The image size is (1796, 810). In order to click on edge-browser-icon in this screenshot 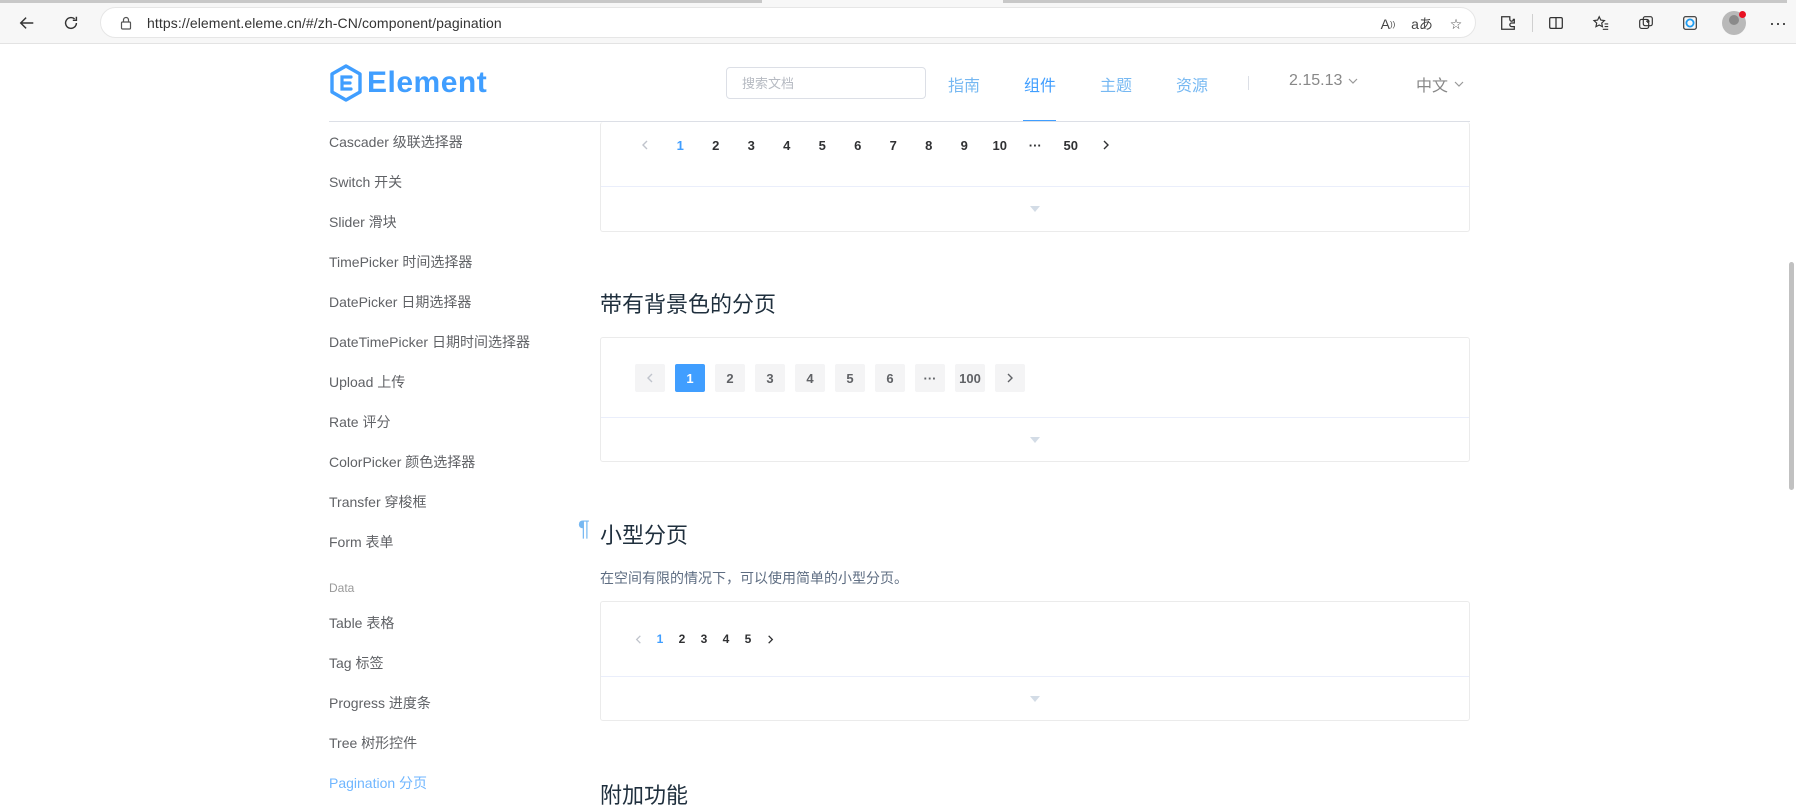, I will do `click(1690, 23)`.